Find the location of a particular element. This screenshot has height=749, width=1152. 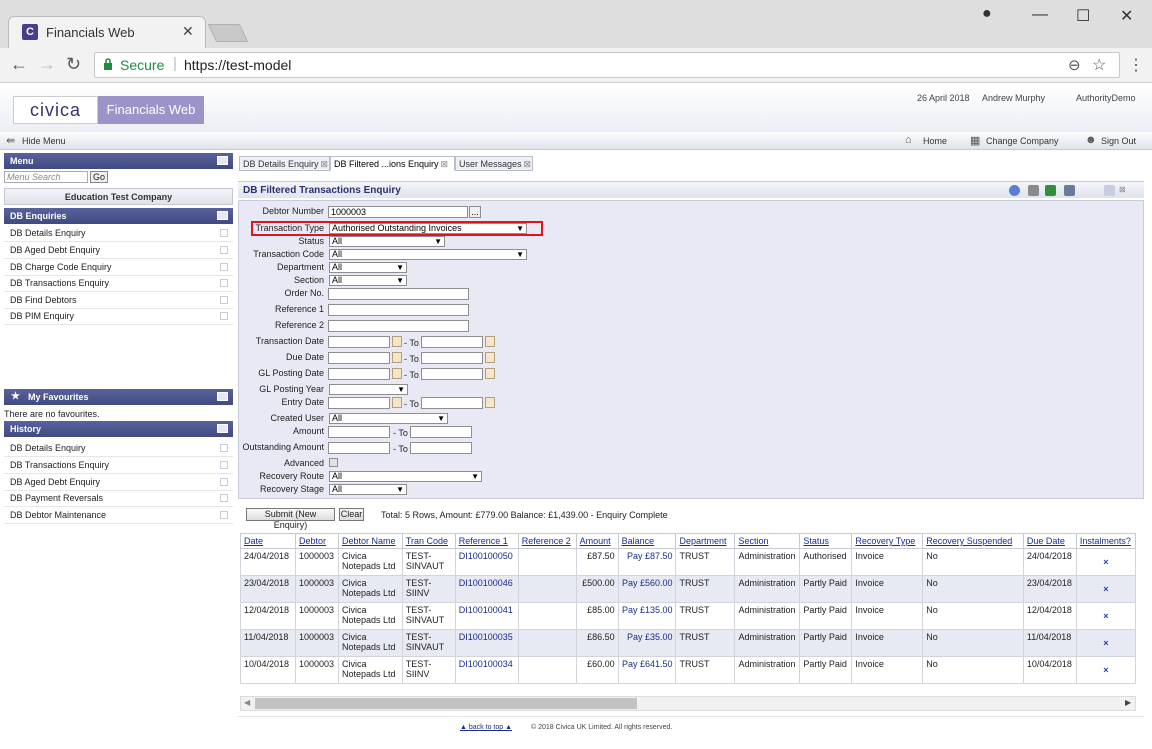

clear-button: Clear is located at coordinates (351, 514).